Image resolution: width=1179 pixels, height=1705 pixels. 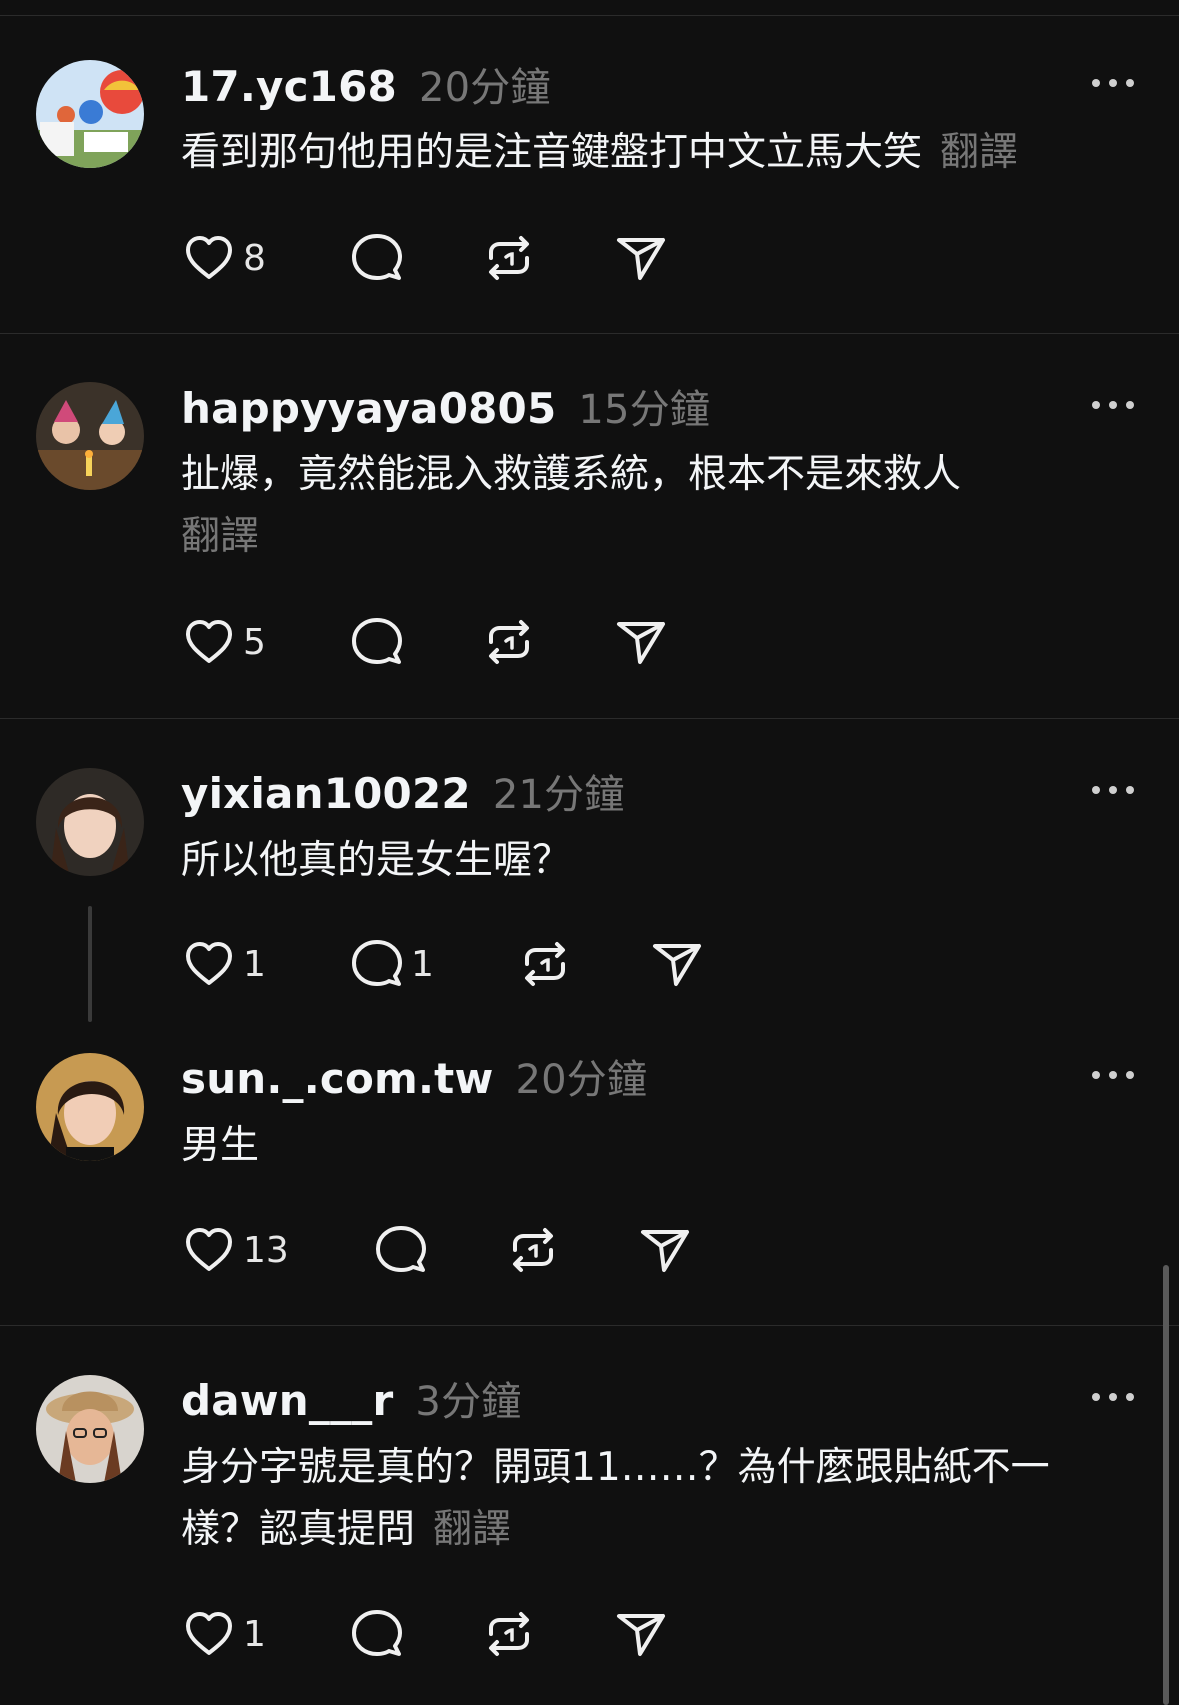 What do you see at coordinates (656, 1499) in the screenshot?
I see `comment-text: 身分字號是真的？開頭11……？為什麼跟貼紙不一 樣？認真提問 翻譯` at bounding box center [656, 1499].